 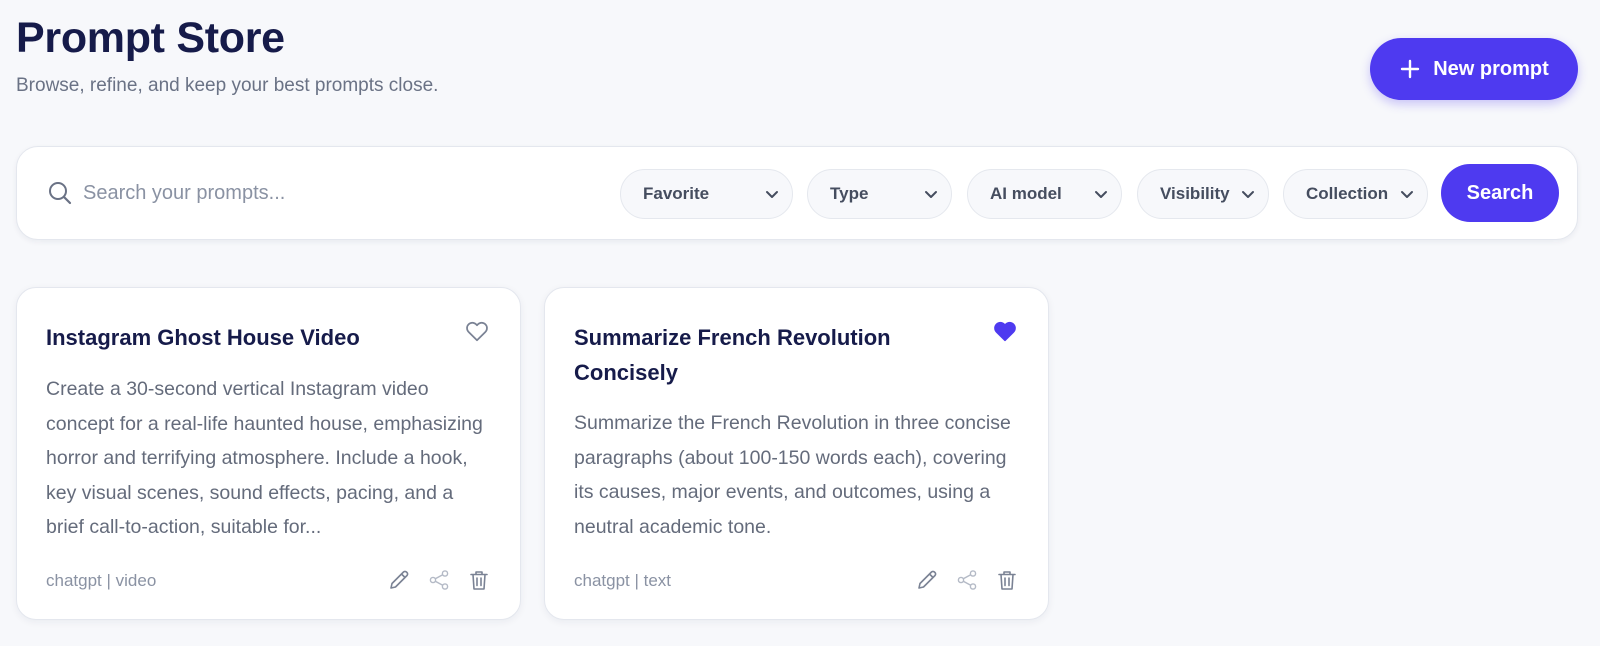 I want to click on new-prompt-button: New prompt, so click(x=1474, y=69).